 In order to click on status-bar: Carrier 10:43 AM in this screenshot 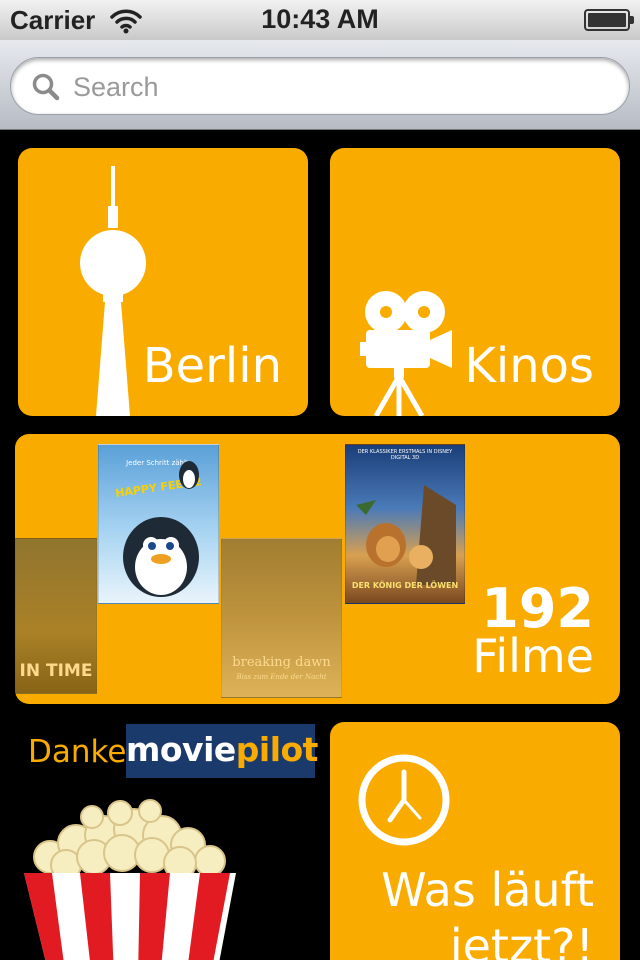, I will do `click(320, 20)`.